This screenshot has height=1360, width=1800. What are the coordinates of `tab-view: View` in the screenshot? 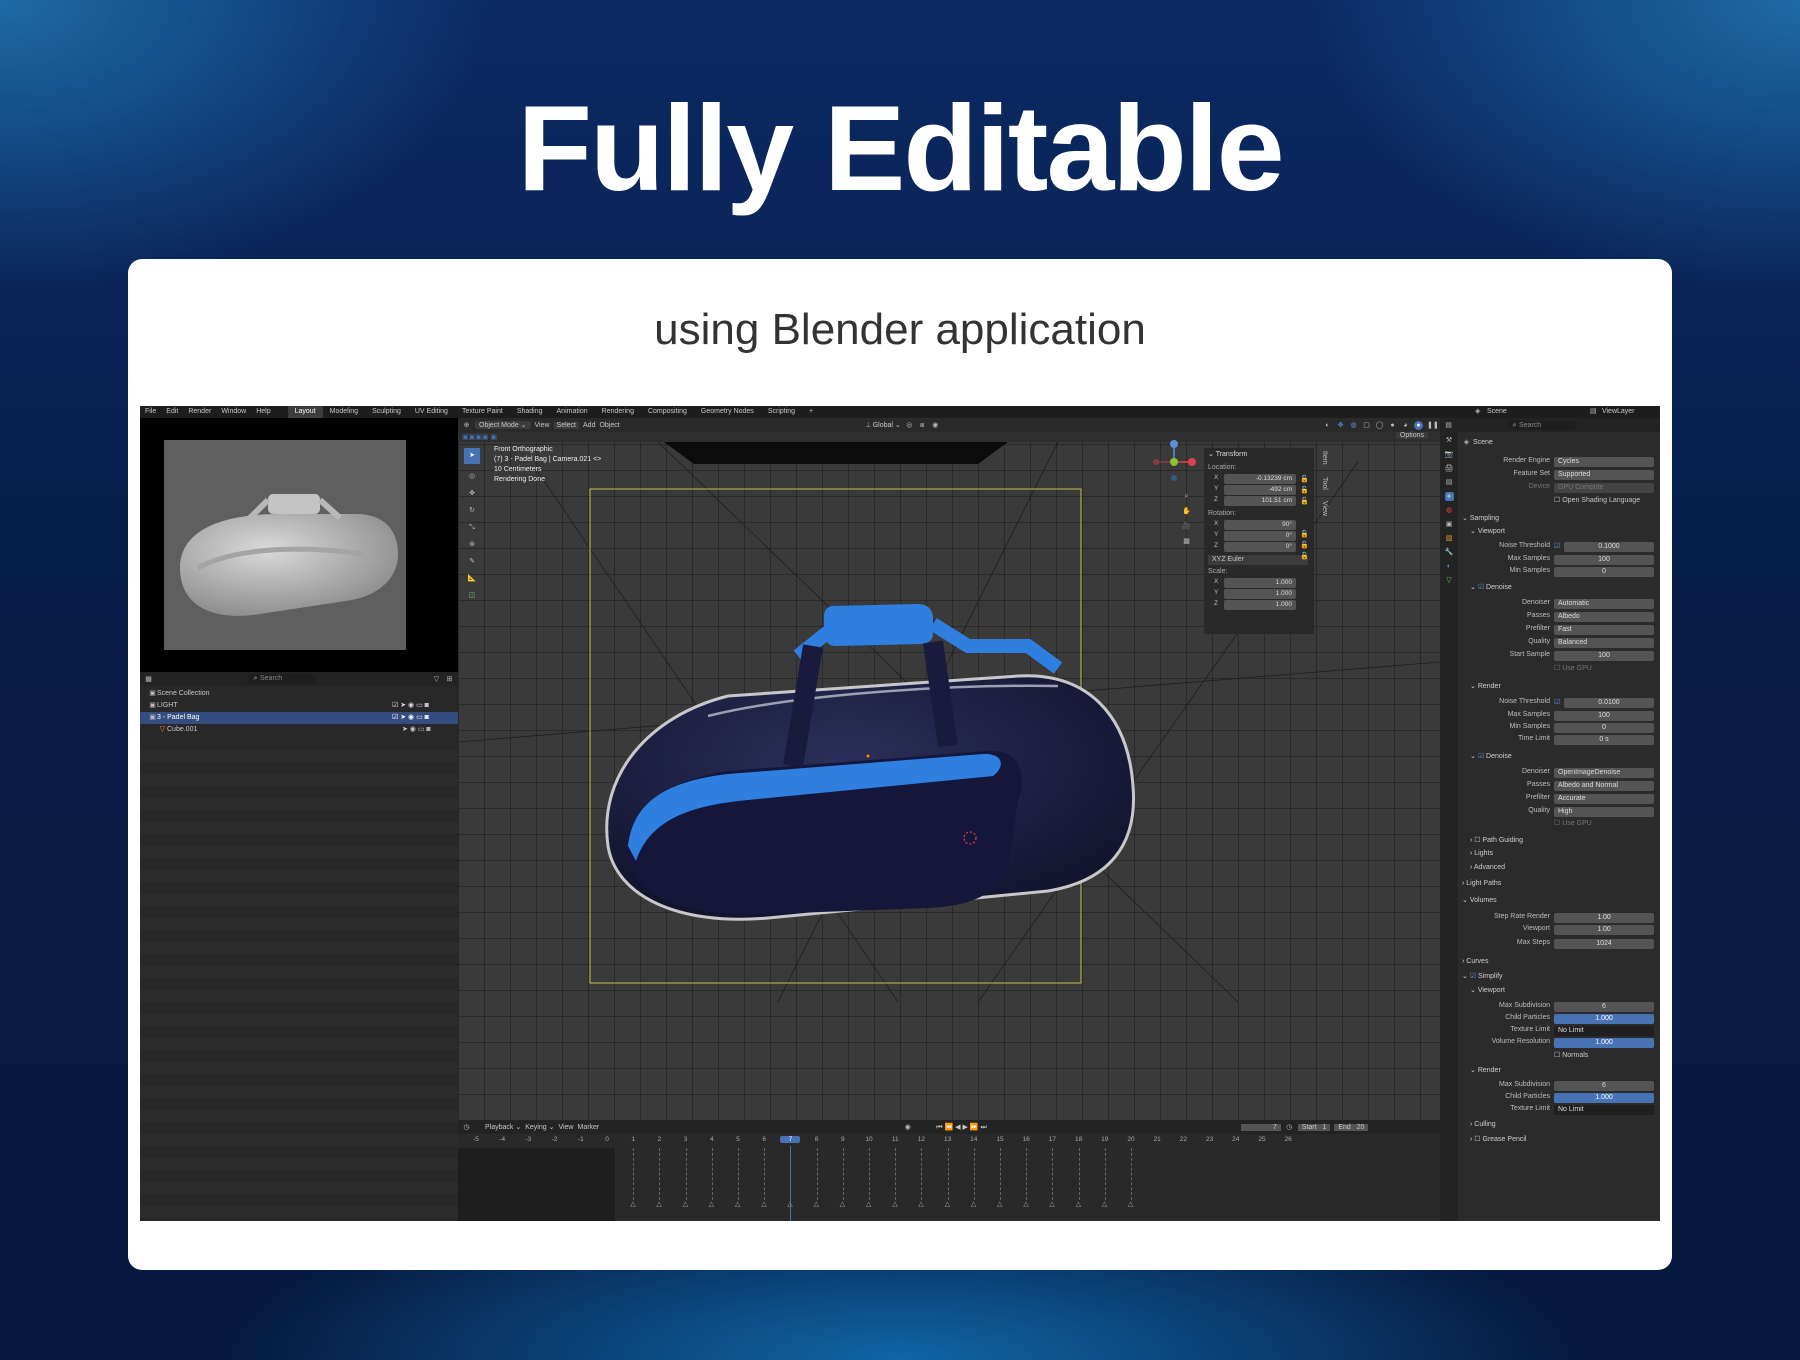 It's located at (1324, 508).